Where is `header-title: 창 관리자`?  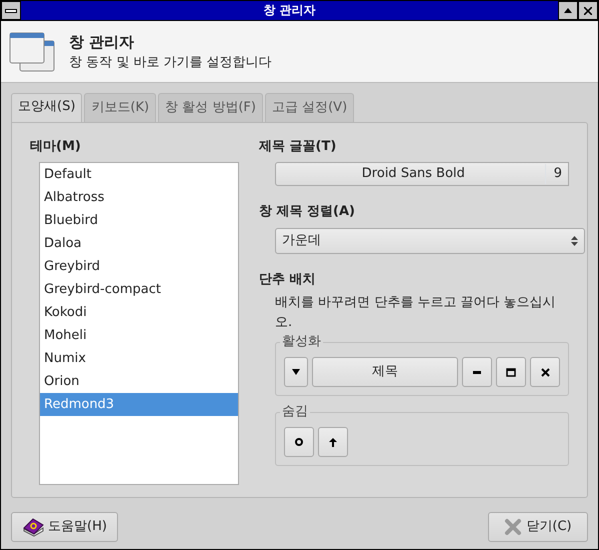 header-title: 창 관리자 is located at coordinates (102, 42).